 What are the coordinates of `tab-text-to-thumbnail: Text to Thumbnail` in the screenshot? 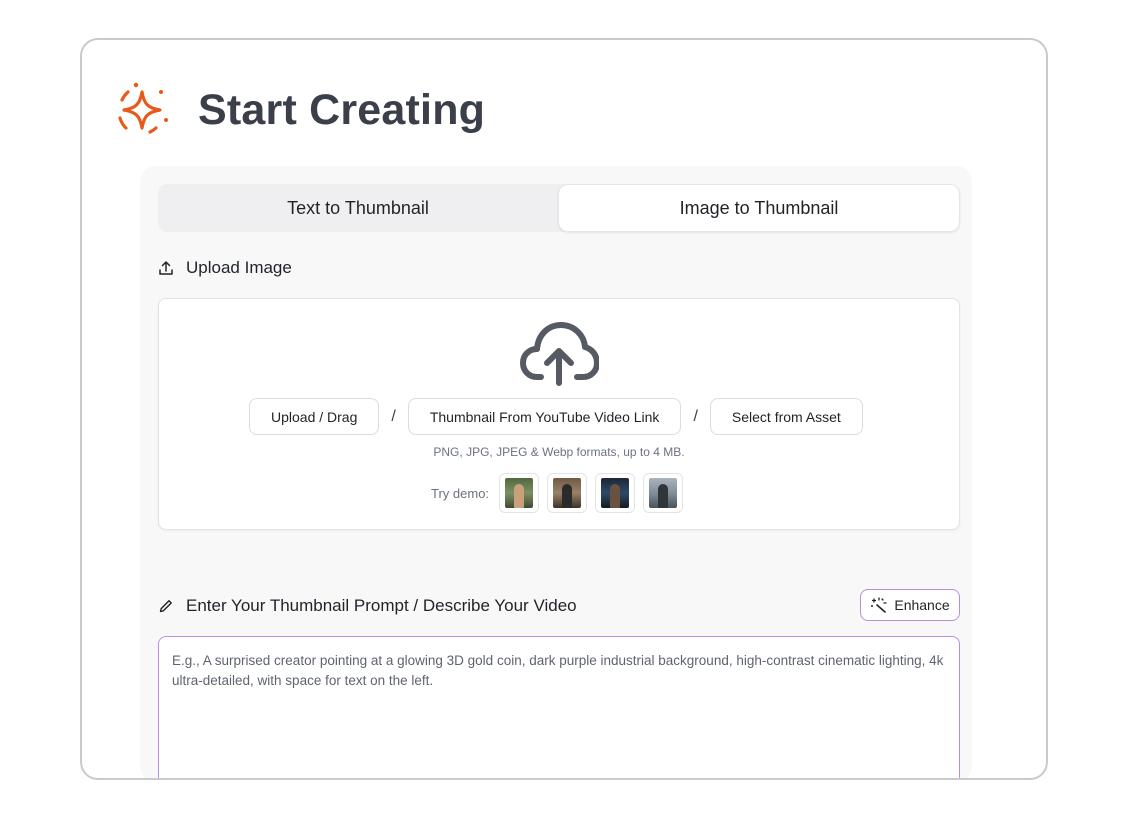 It's located at (358, 208).